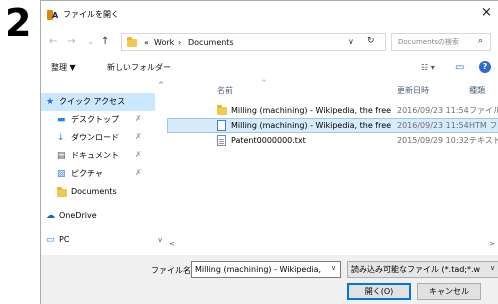  I want to click on file-type: HTM ファ, so click(483, 125).